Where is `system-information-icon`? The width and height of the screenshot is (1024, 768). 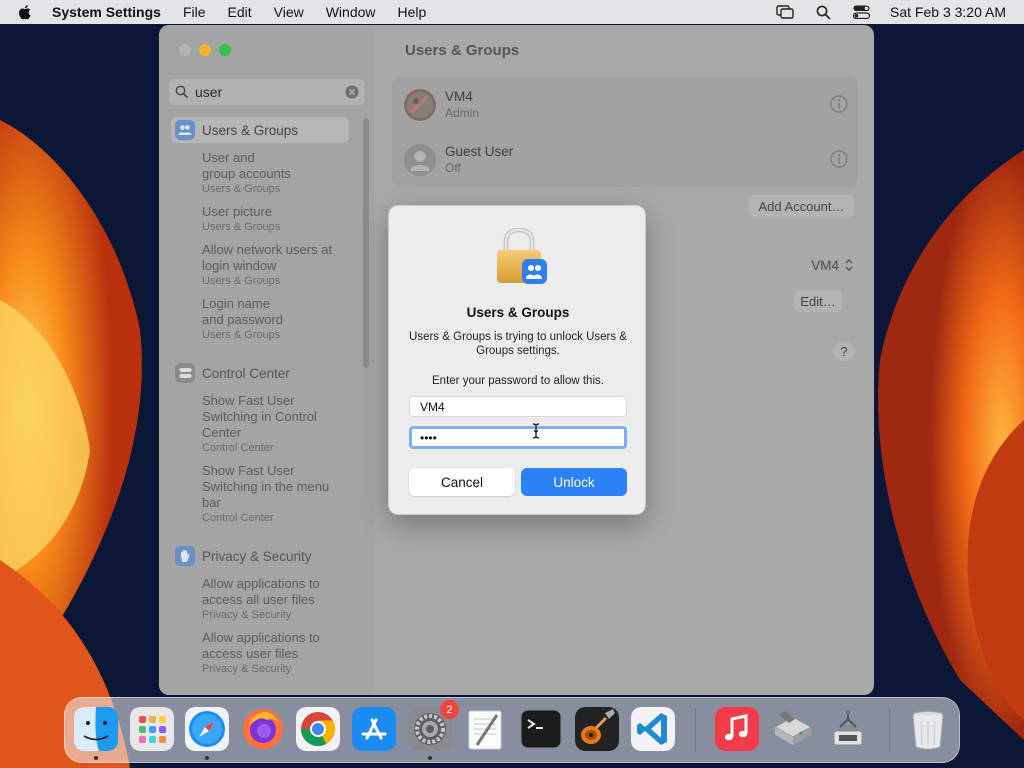
system-information-icon is located at coordinates (848, 727).